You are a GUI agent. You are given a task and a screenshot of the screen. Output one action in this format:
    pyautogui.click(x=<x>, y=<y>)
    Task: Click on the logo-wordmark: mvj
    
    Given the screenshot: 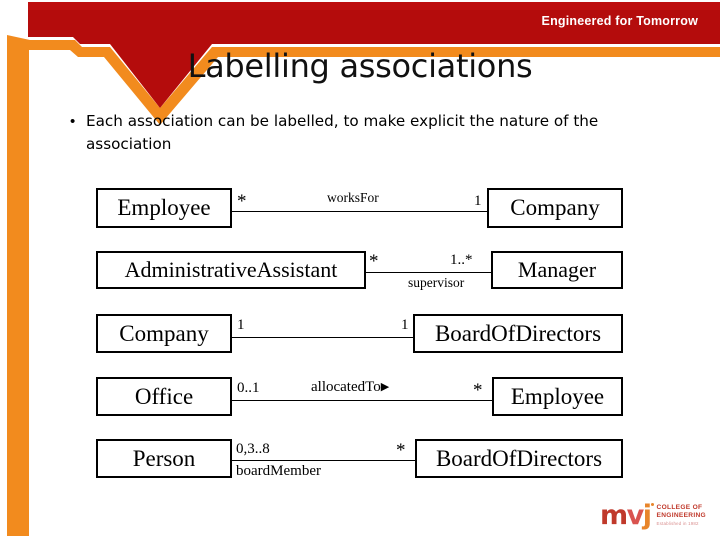 What is the action you would take?
    pyautogui.click(x=627, y=515)
    